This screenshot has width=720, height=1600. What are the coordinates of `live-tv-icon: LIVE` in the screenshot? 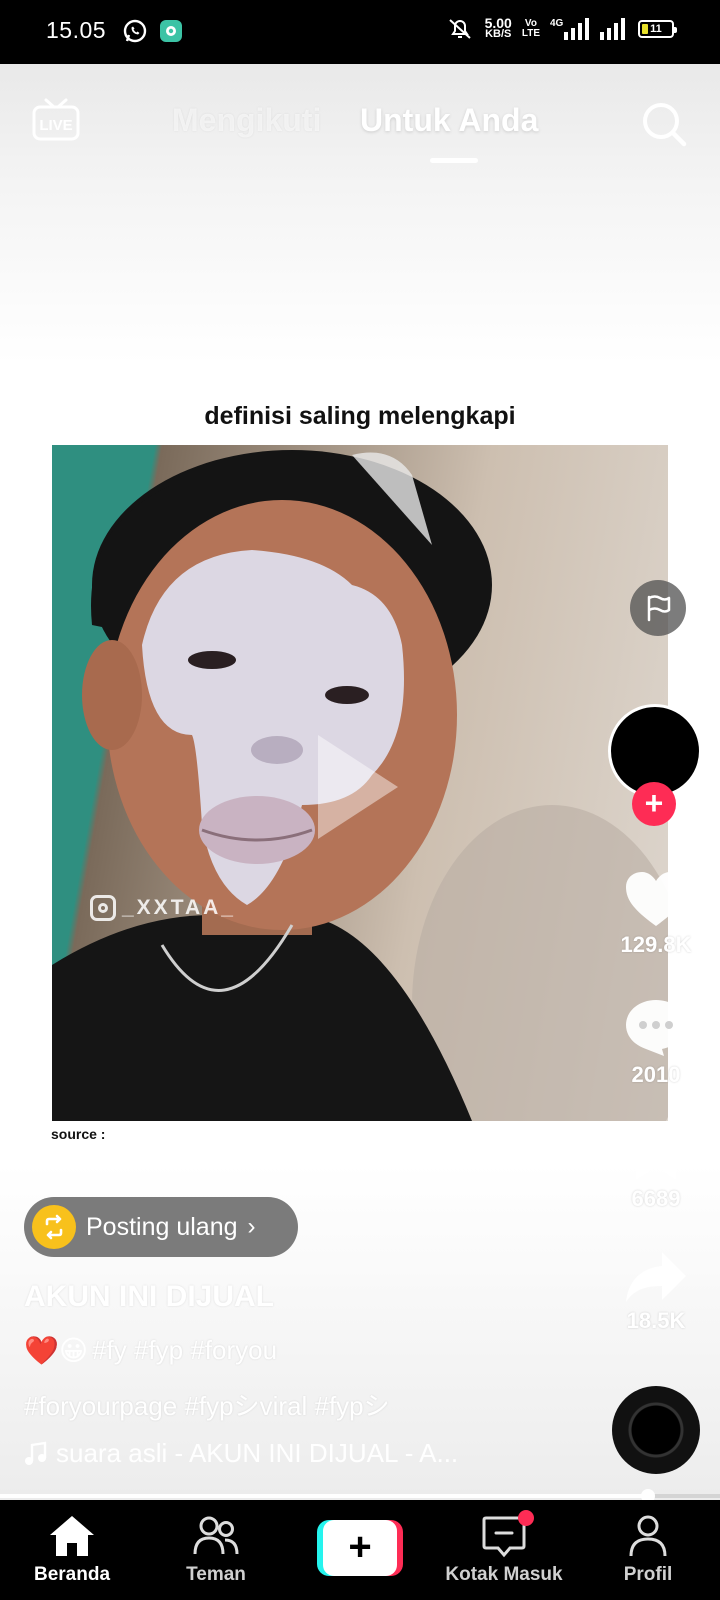 It's located at (56, 119).